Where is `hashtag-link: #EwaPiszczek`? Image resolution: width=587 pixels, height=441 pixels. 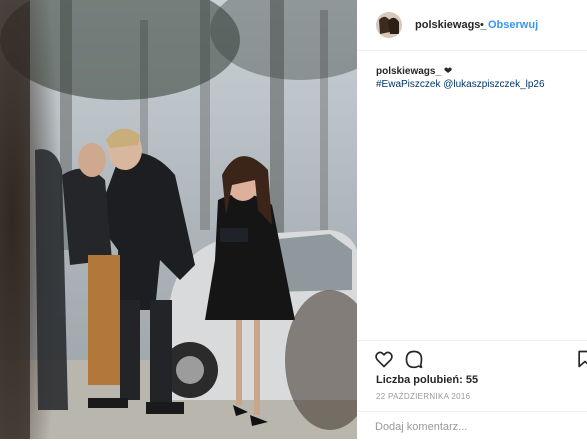
hashtag-link: #EwaPiszczek is located at coordinates (408, 84).